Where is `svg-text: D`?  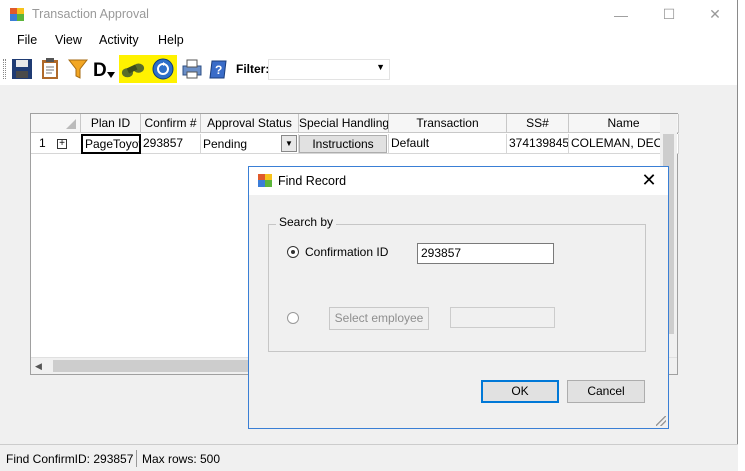
svg-text: D is located at coordinates (100, 70).